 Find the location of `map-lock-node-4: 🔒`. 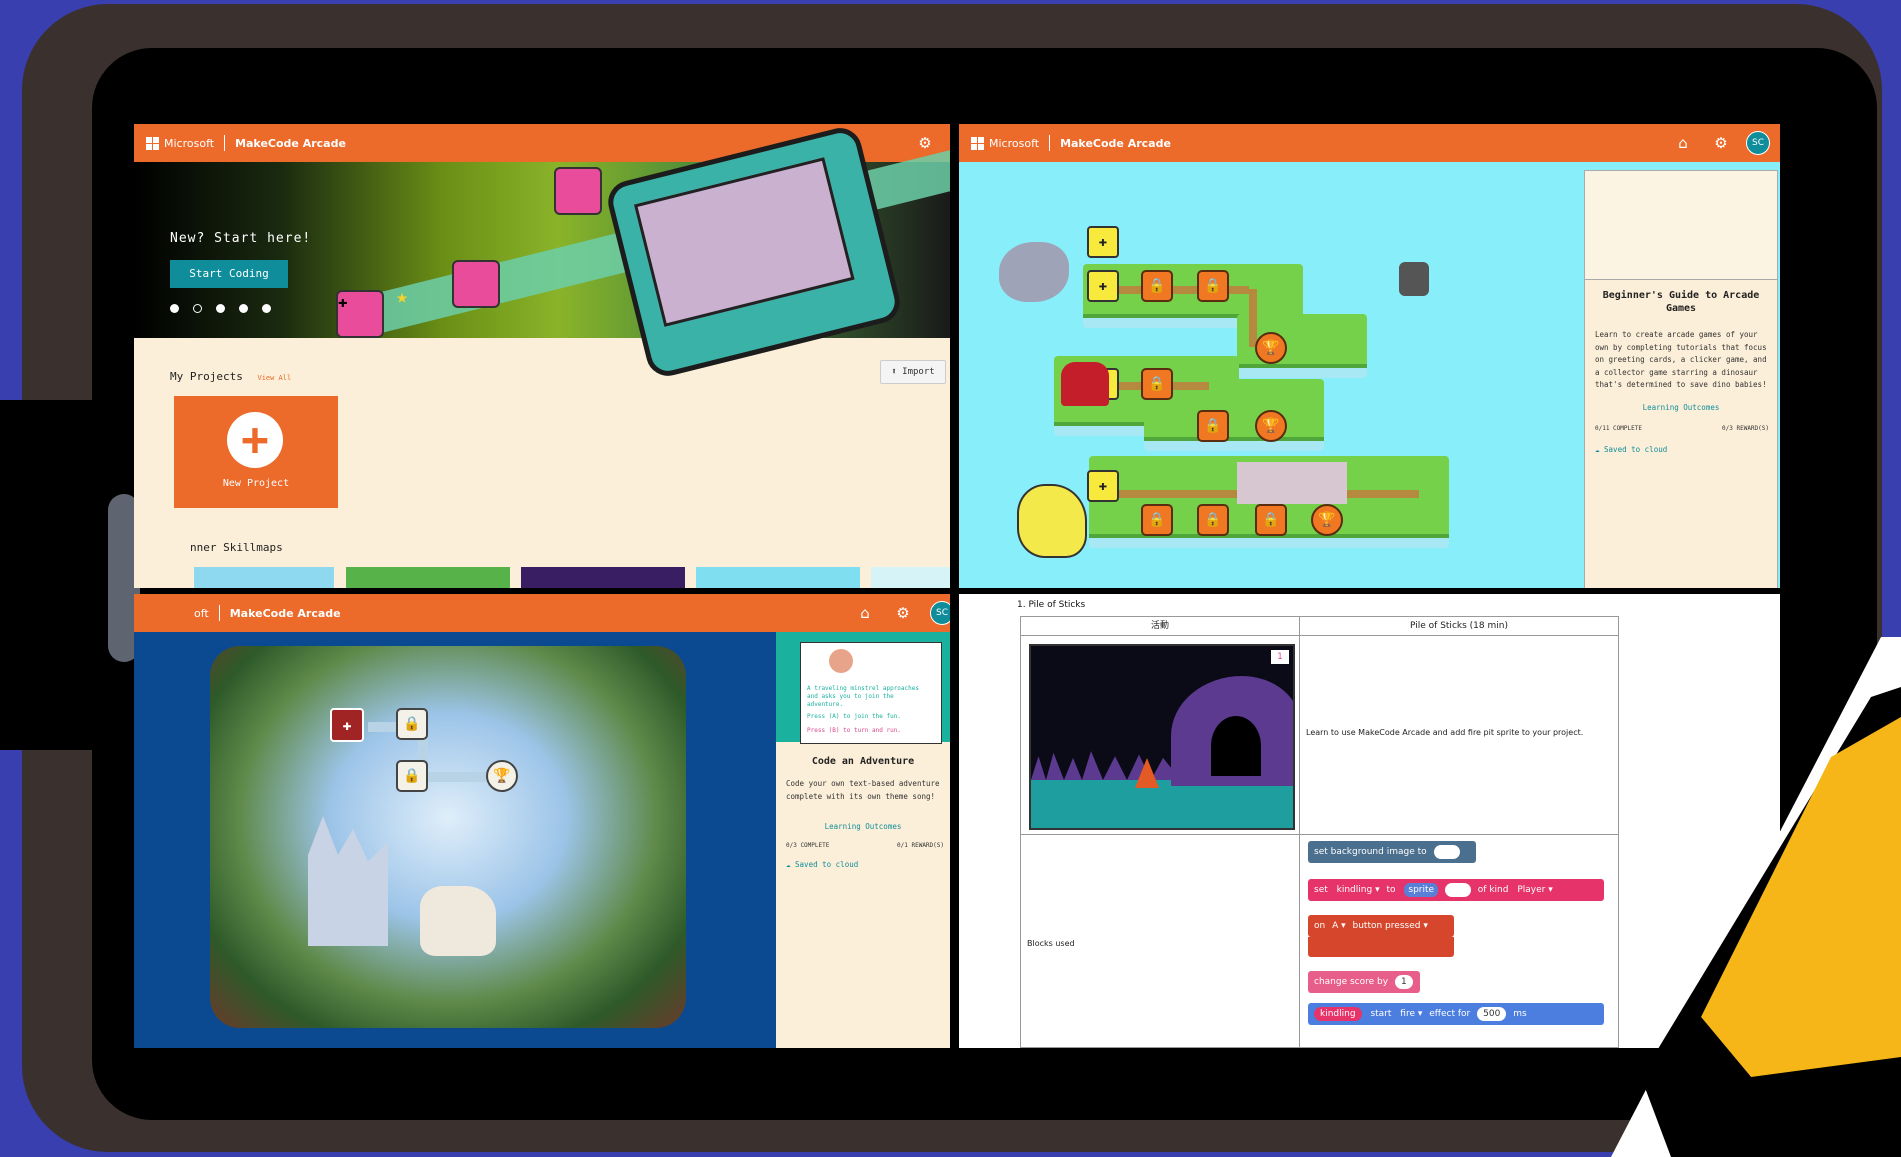

map-lock-node-4: 🔒 is located at coordinates (1213, 426).